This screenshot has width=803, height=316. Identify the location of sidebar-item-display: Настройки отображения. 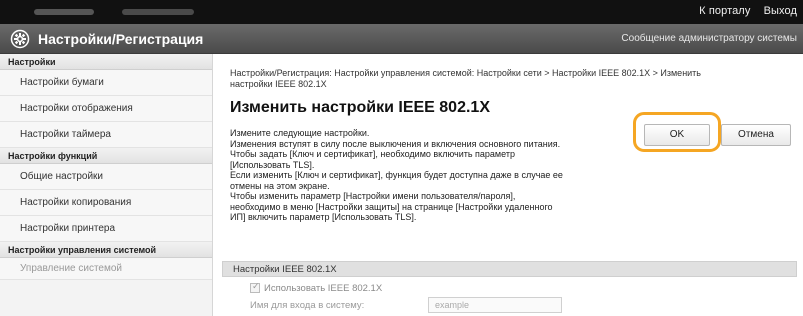
(106, 109).